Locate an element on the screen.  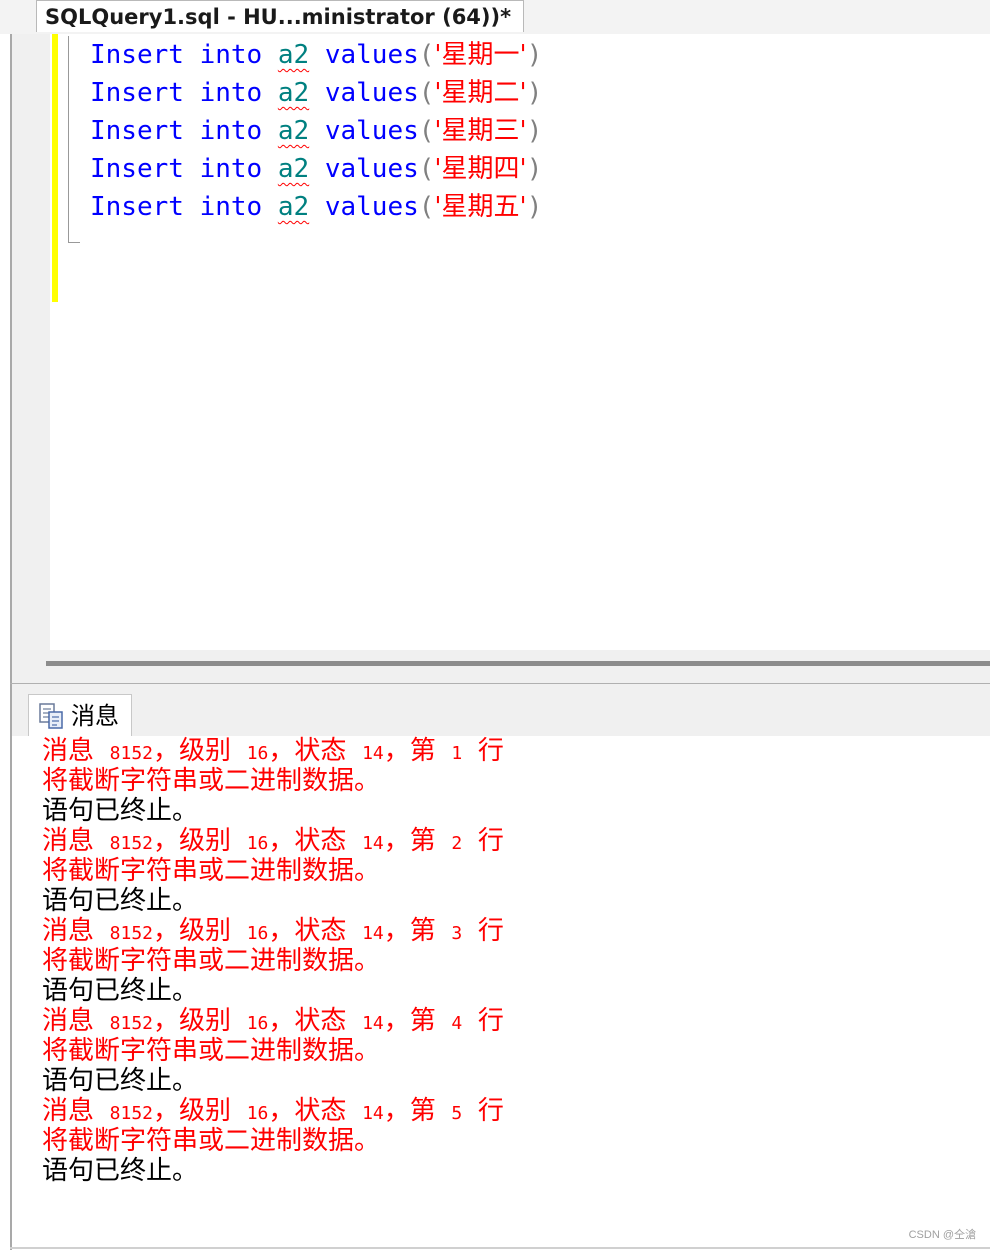
outline-bracket-end is located at coordinates (74, 242).